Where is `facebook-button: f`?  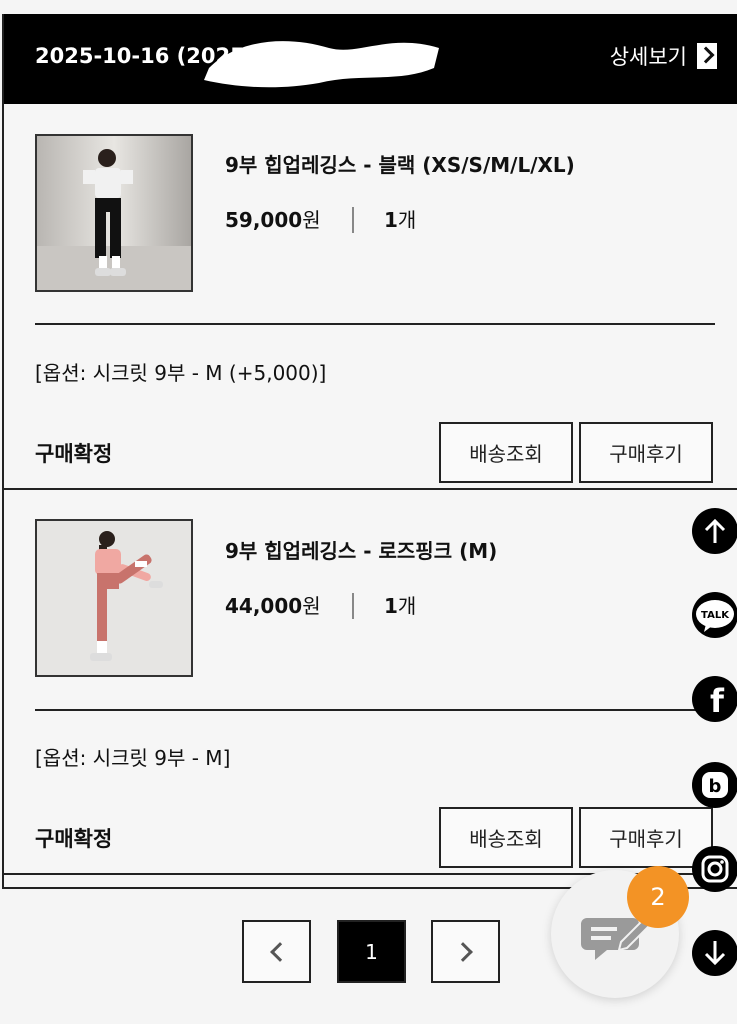 facebook-button: f is located at coordinates (714, 699).